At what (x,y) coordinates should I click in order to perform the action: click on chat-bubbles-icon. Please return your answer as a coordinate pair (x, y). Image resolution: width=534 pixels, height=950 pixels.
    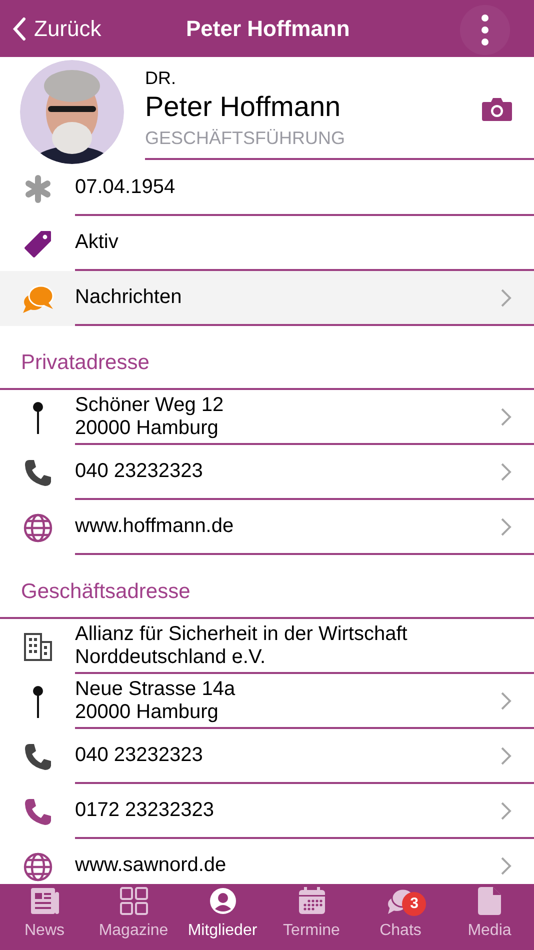
    Looking at the image, I should click on (38, 299).